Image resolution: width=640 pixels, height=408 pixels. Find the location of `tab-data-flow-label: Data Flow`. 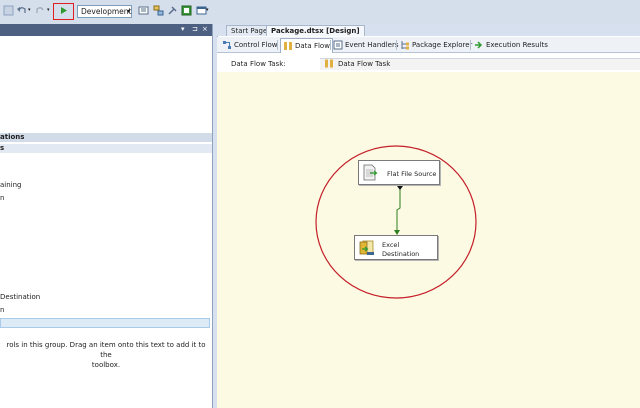

tab-data-flow-label: Data Flow is located at coordinates (312, 46).